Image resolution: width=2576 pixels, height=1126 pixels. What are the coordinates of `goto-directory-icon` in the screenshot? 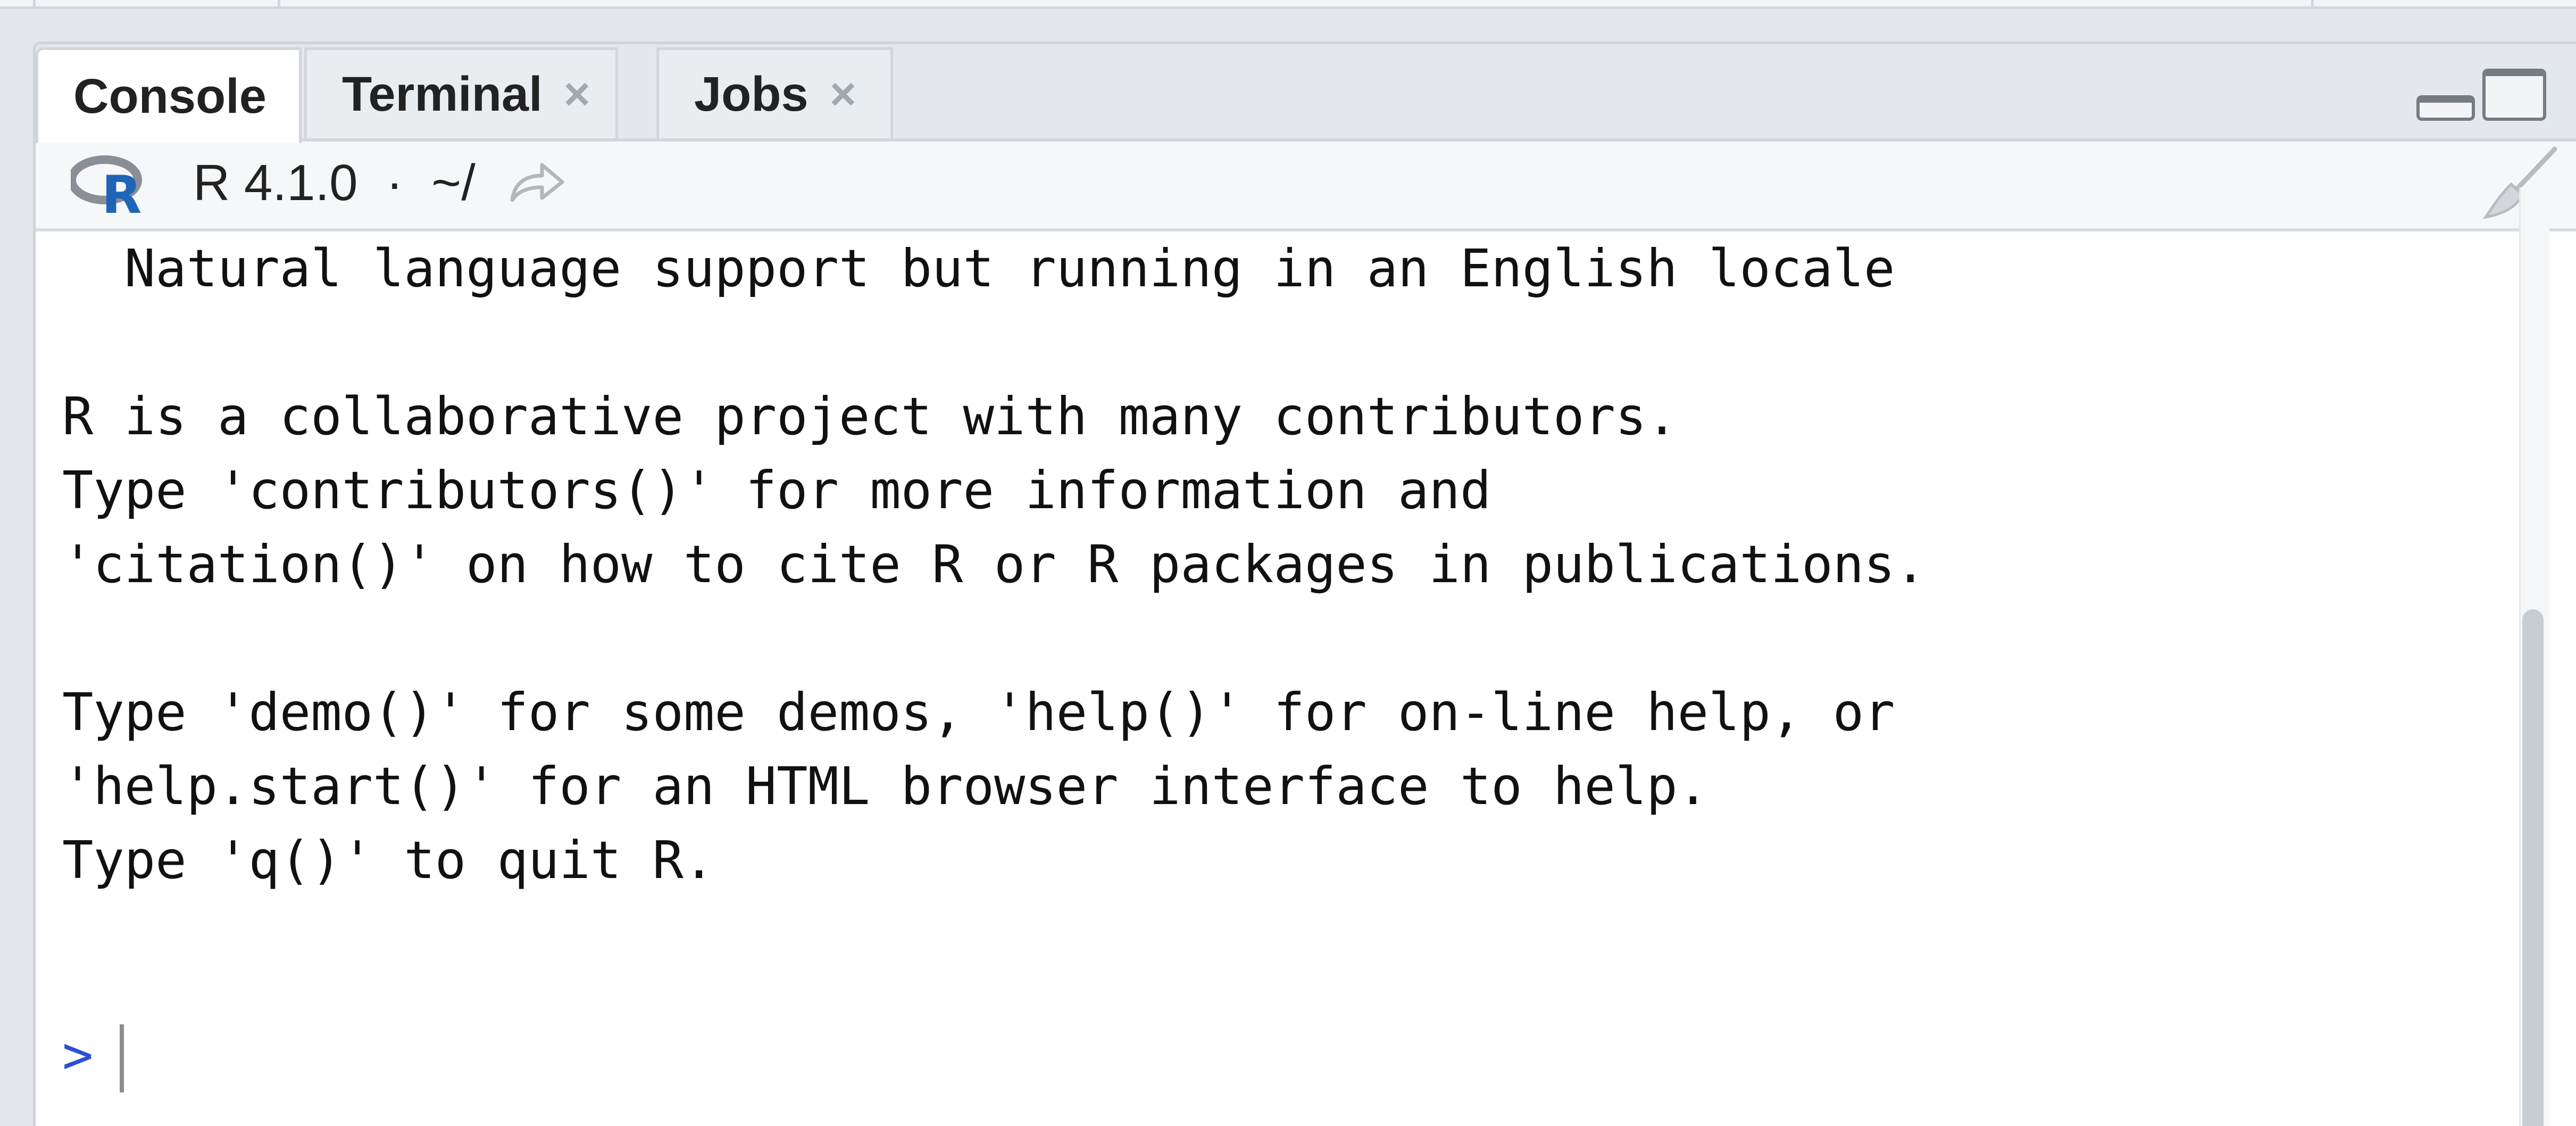 It's located at (538, 182).